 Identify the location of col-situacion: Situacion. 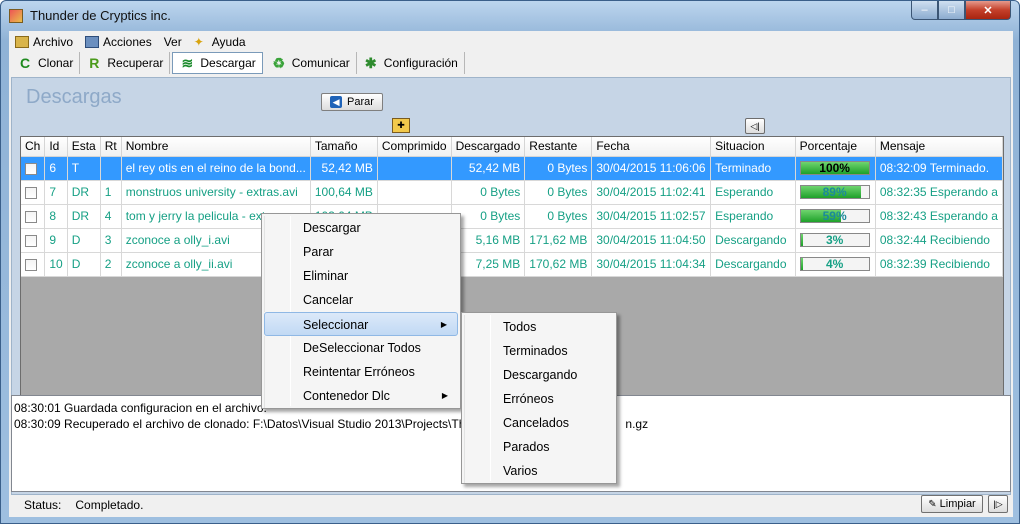
(753, 147).